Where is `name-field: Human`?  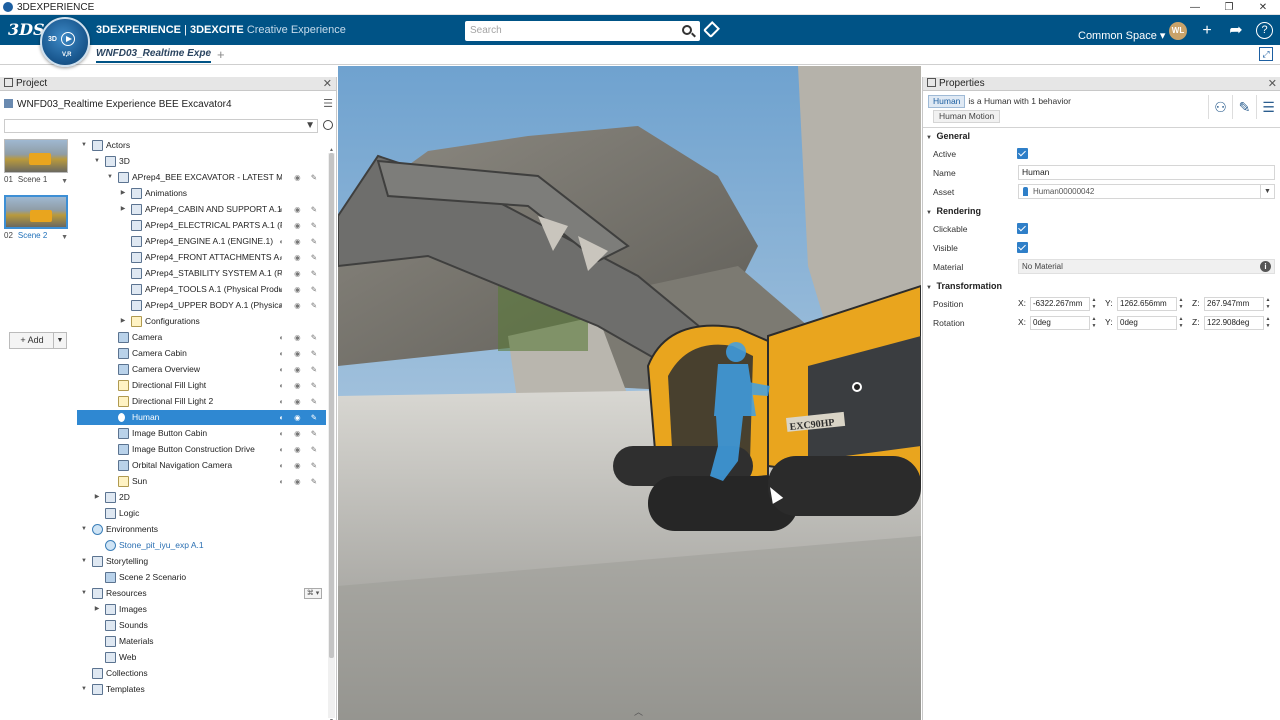
name-field: Human is located at coordinates (1146, 172).